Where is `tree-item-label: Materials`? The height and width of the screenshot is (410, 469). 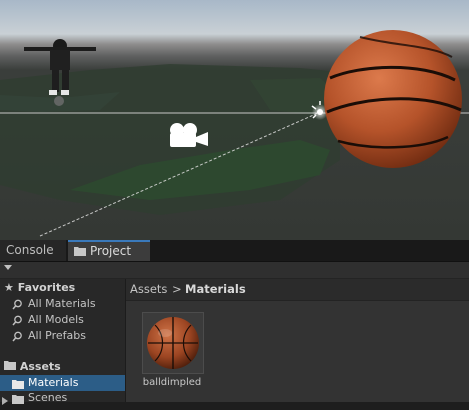 tree-item-label: Materials is located at coordinates (53, 382).